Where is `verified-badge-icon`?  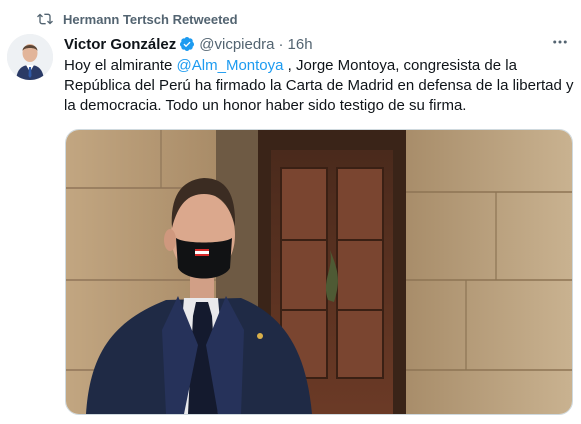
verified-badge-icon is located at coordinates (187, 44).